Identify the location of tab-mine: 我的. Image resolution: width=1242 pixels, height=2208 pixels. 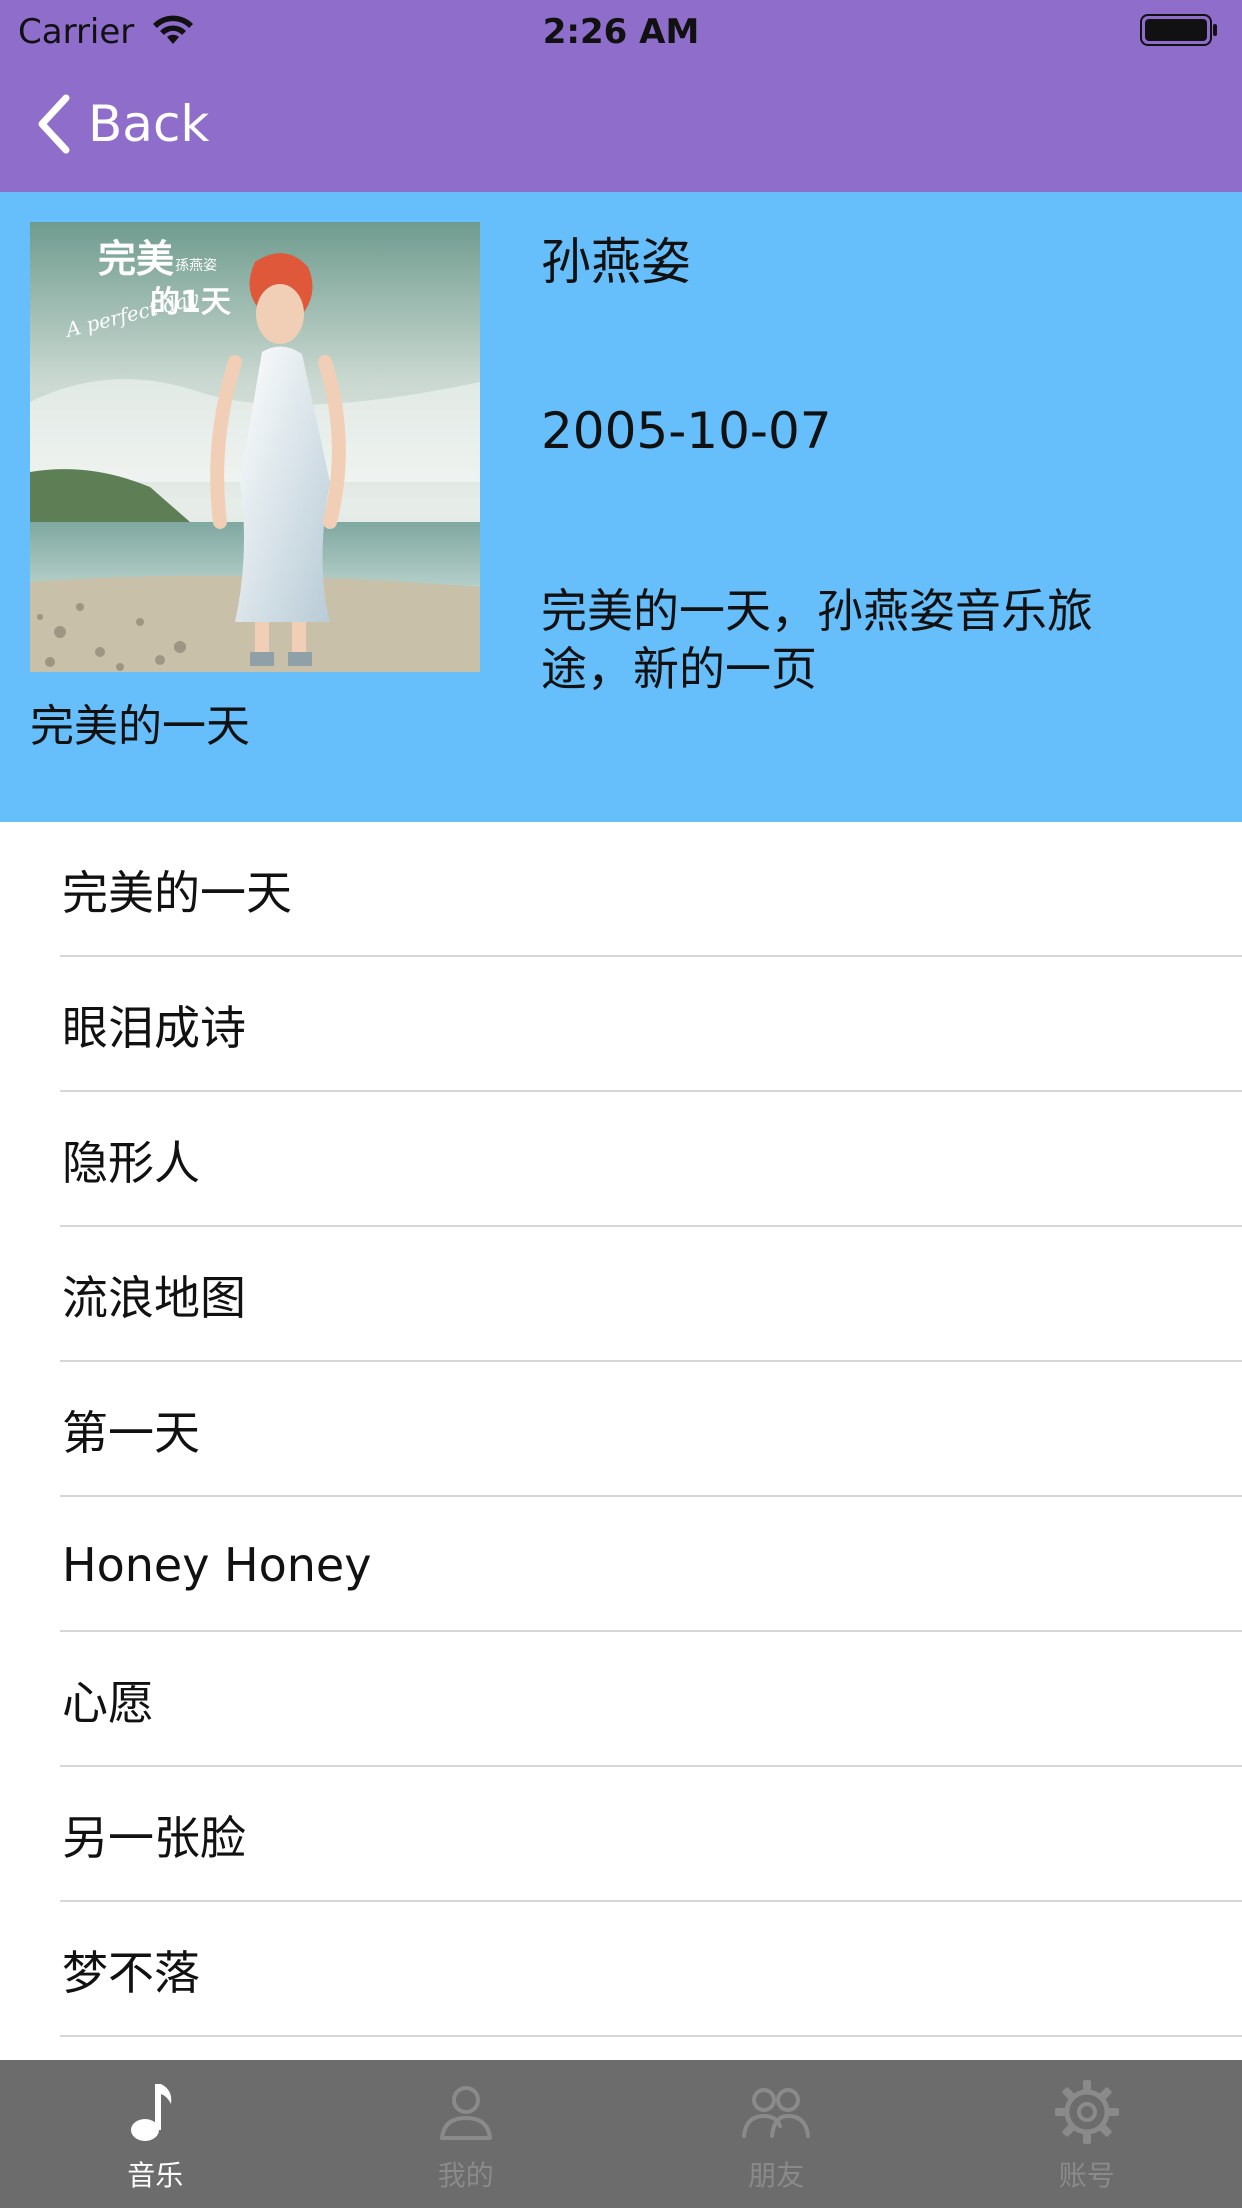
(466, 2134).